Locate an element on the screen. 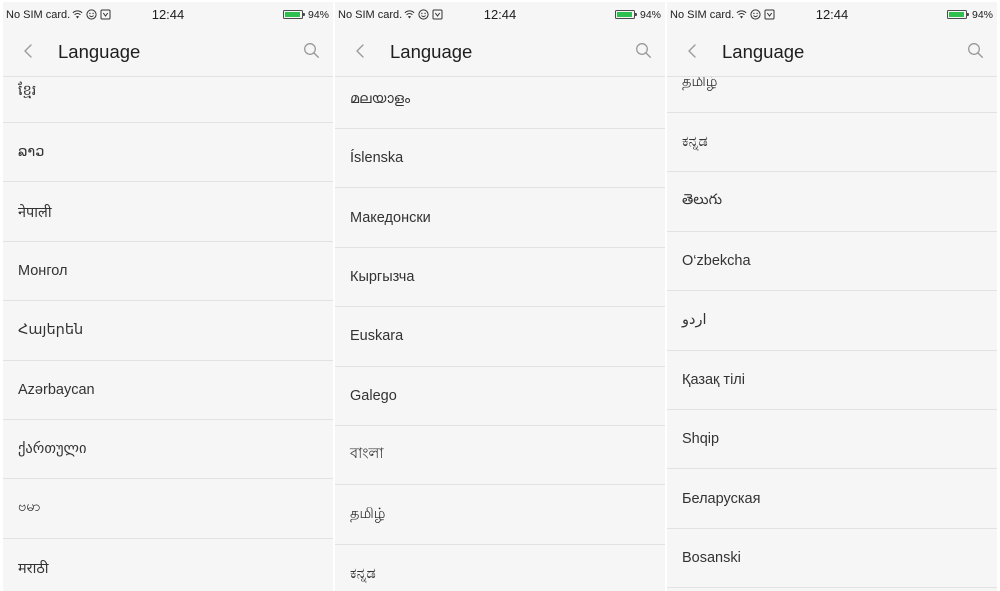  language-option: Bosanski is located at coordinates (832, 559).